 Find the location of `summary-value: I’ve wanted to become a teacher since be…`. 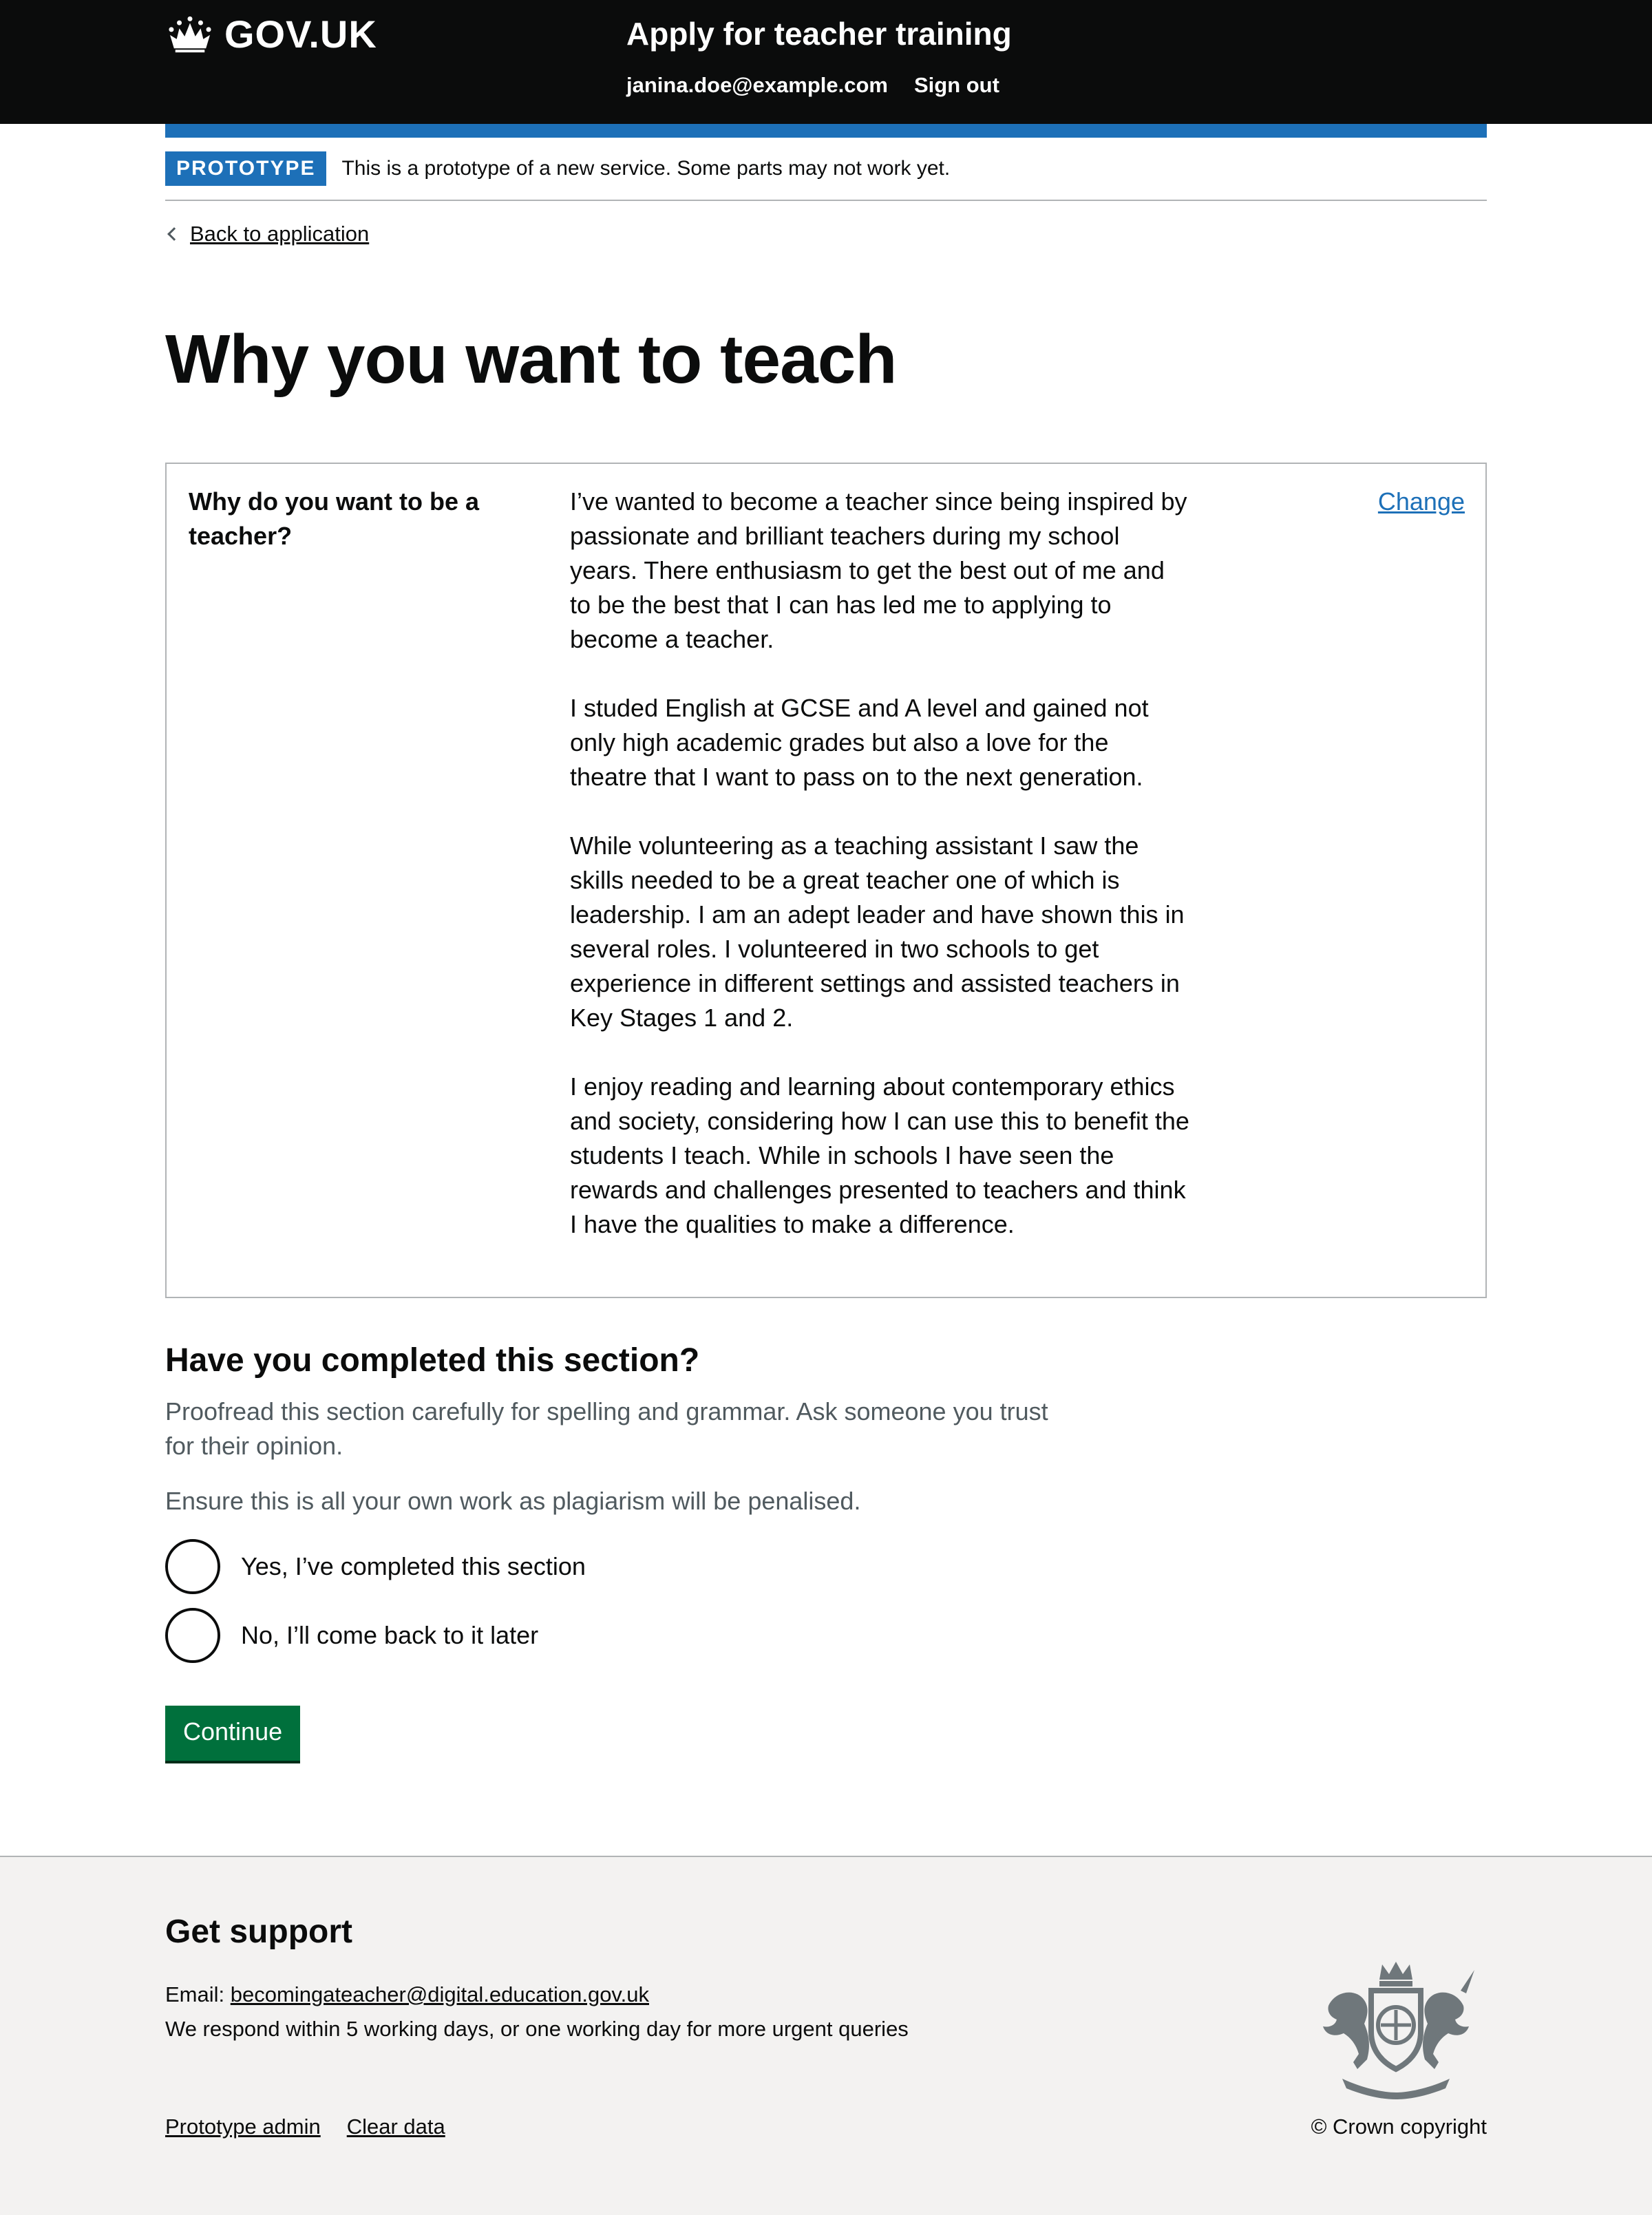

summary-value: I’ve wanted to become a teacher since be… is located at coordinates (879, 863).